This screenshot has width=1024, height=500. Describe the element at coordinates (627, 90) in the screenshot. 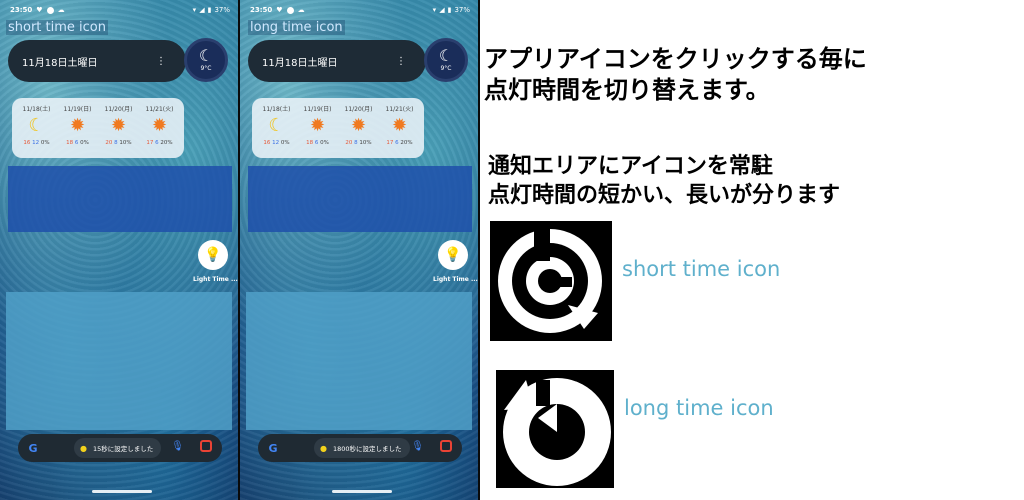

I see `description-line: 点灯時間を切り替えます。` at that location.